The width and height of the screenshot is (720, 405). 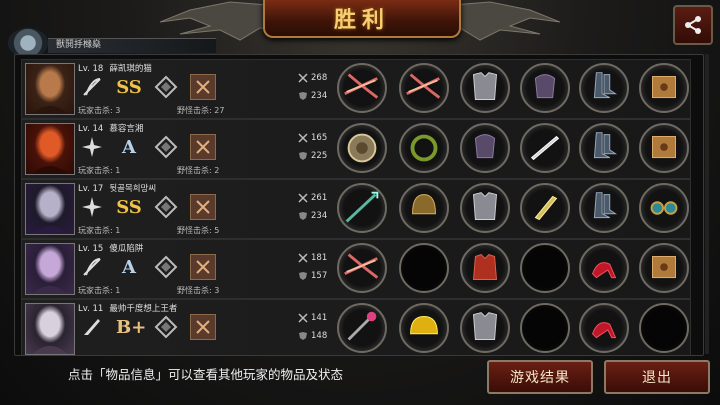 What do you see at coordinates (201, 110) in the screenshot?
I see `monster-kills: 野怪击杀: 27` at bounding box center [201, 110].